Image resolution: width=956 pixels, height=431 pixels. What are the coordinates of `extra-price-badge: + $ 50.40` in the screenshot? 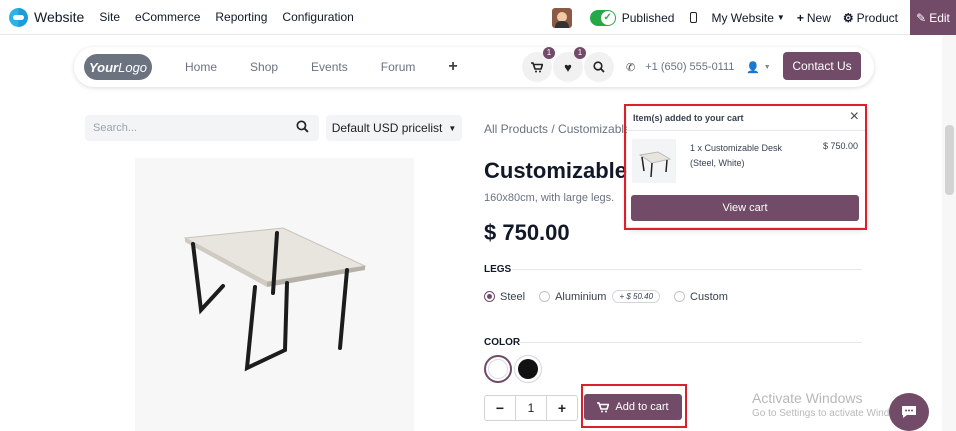 It's located at (636, 296).